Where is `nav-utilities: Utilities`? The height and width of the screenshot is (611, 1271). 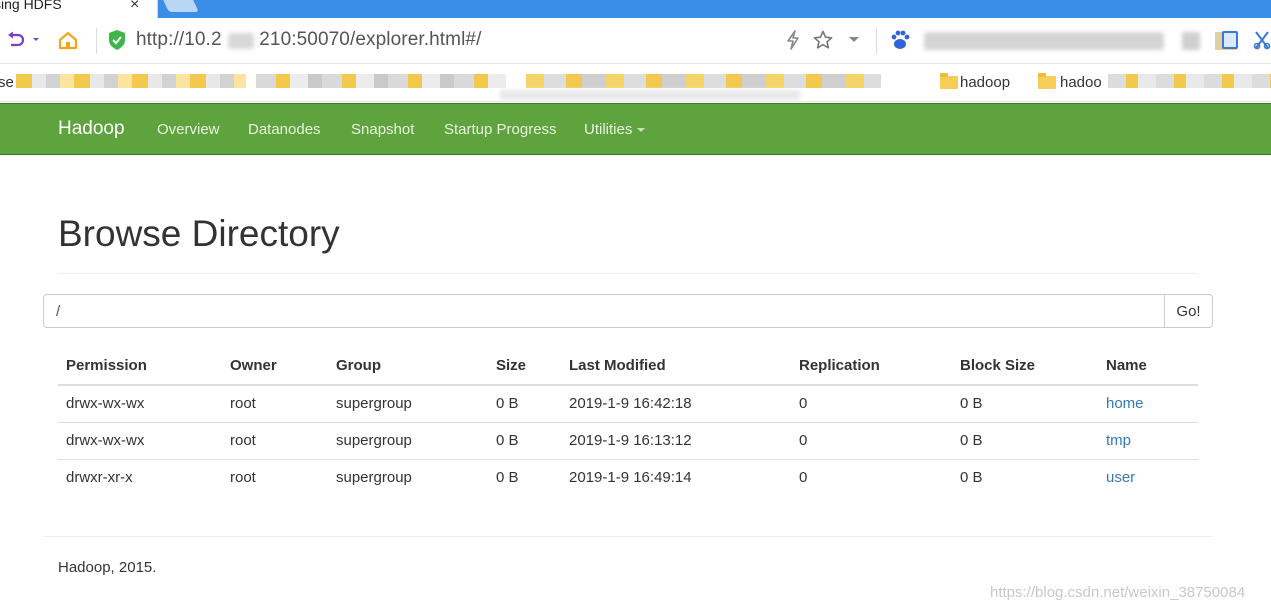 nav-utilities: Utilities is located at coordinates (615, 129).